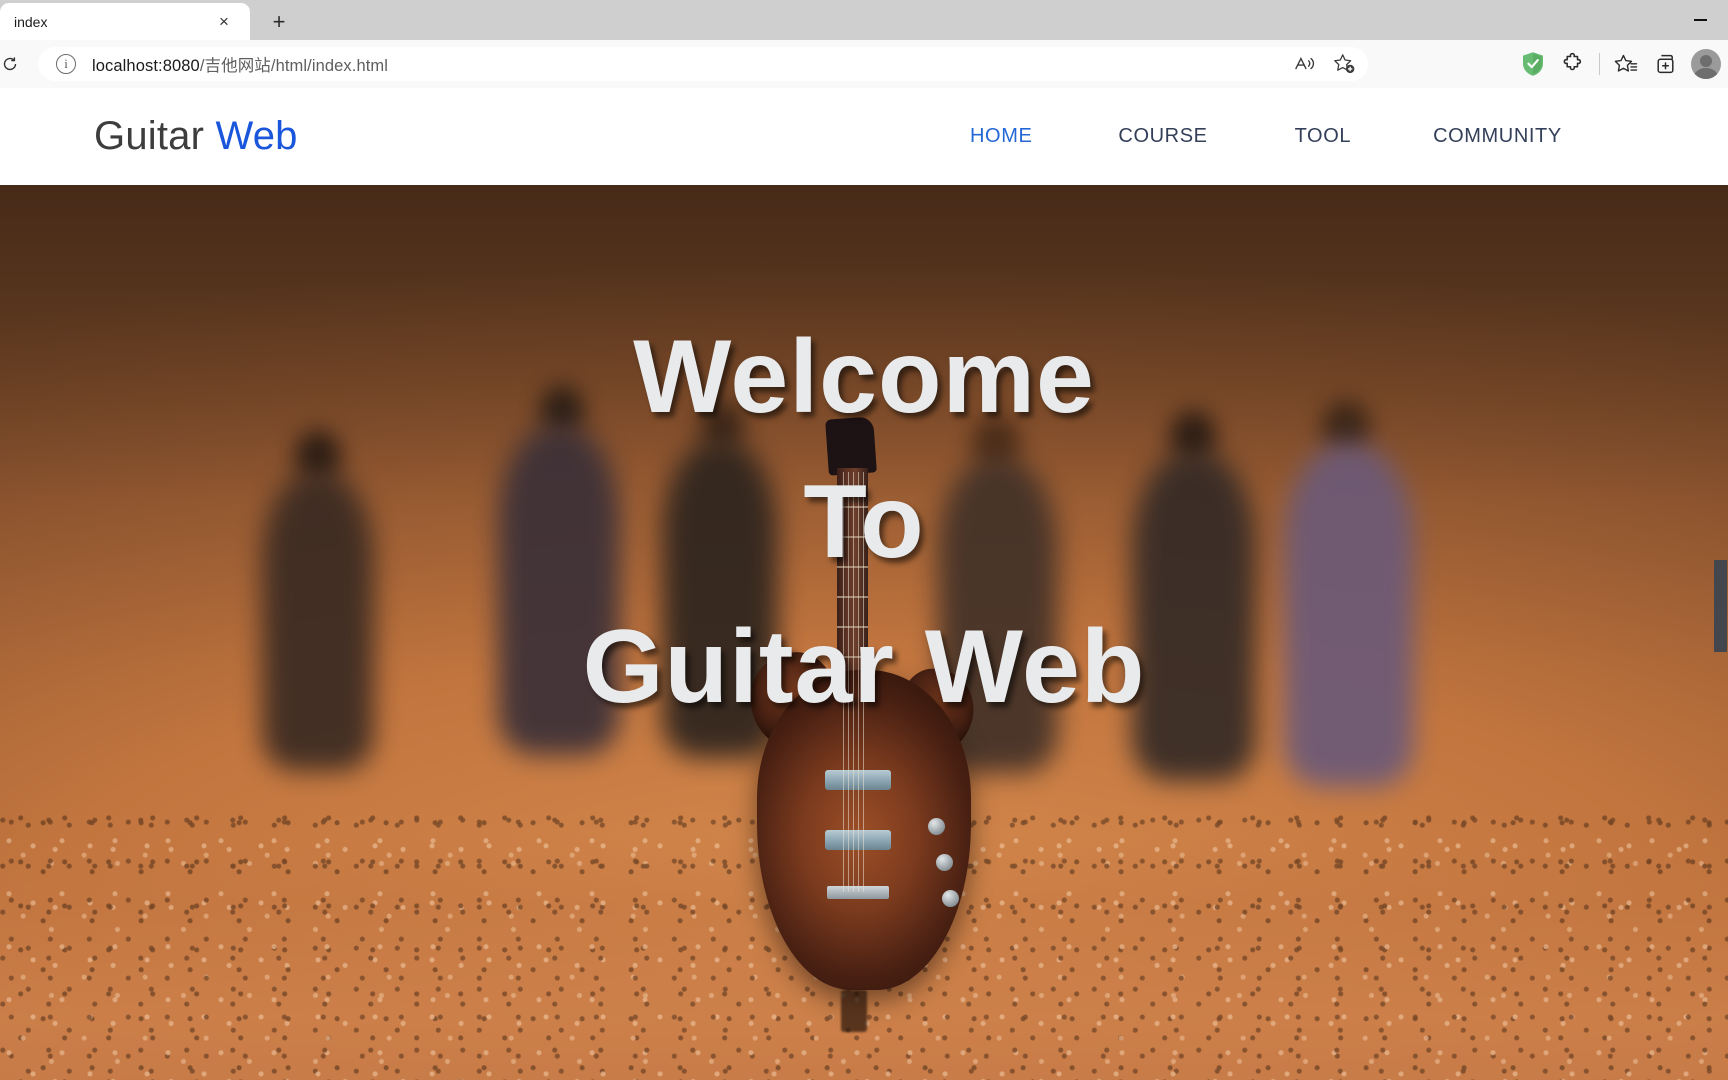  I want to click on avatar, so click(1706, 64).